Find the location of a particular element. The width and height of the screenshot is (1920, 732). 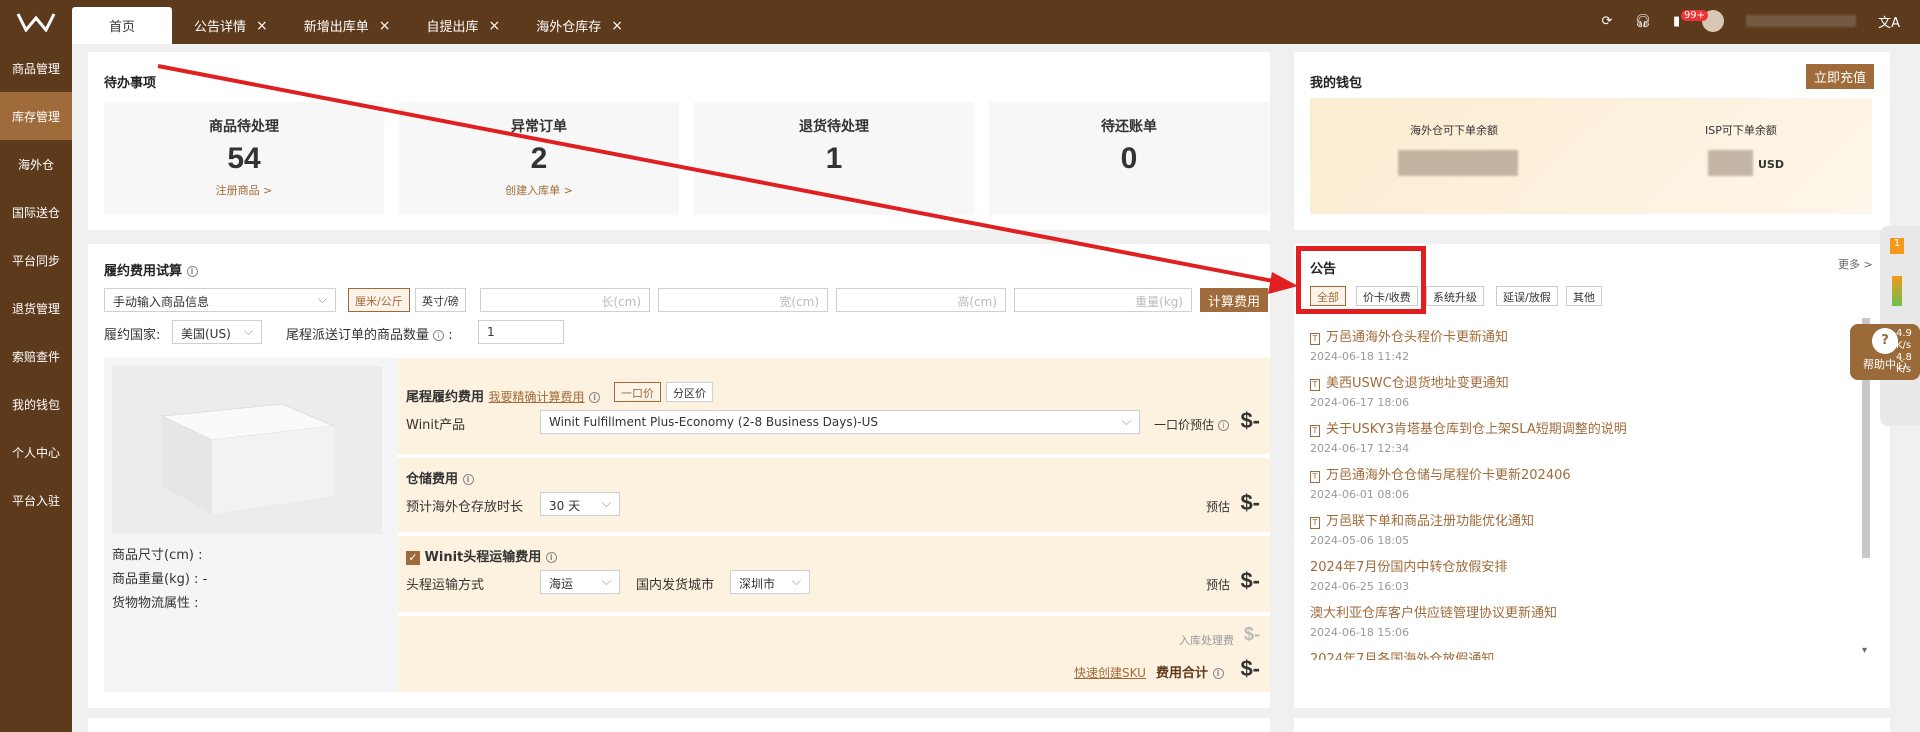

net-speed: 4.9 K/s 4.8 K/s is located at coordinates (1904, 352).